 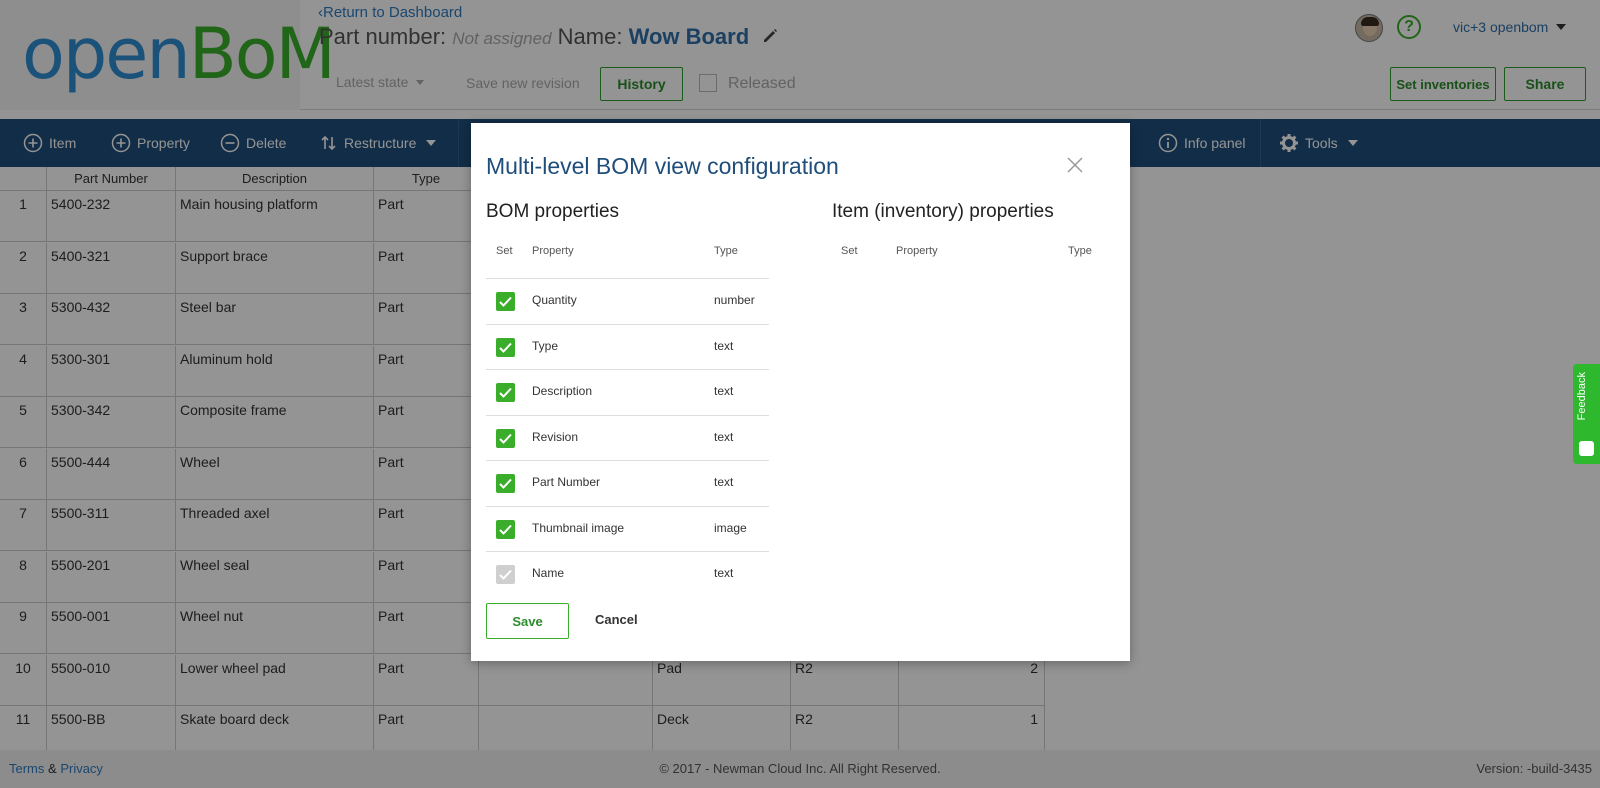 I want to click on divider, so click(x=627, y=551).